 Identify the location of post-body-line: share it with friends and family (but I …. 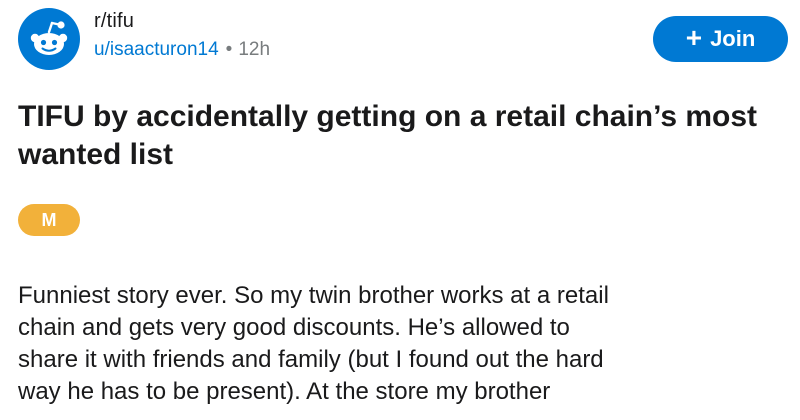
(311, 359).